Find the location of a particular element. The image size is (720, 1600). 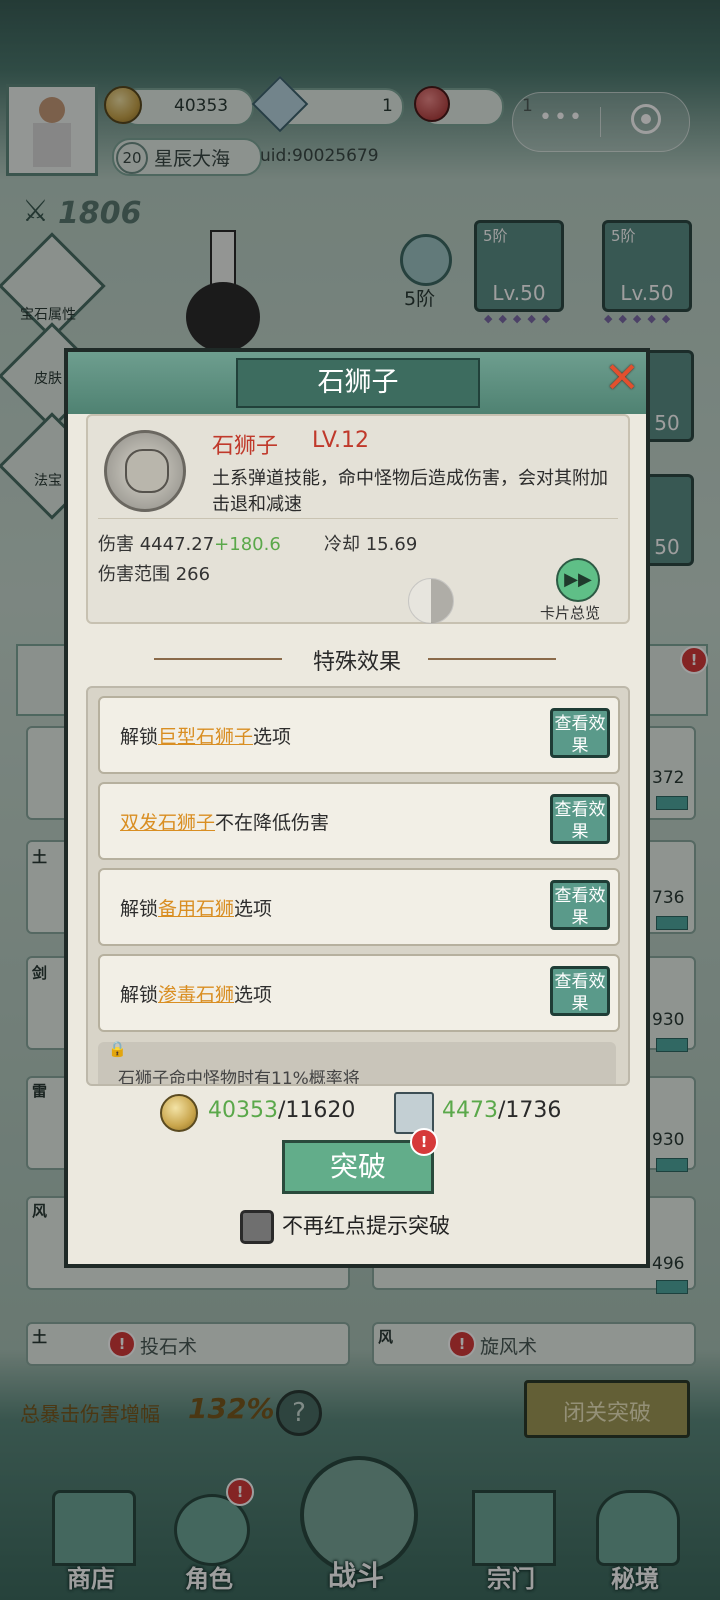

fast-forward-icon: ▶▶ is located at coordinates (578, 579).